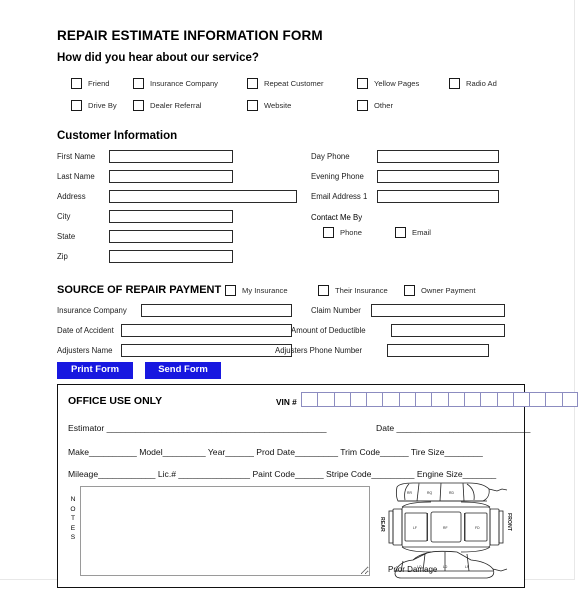 The height and width of the screenshot is (600, 585). What do you see at coordinates (342, 232) in the screenshot?
I see `checkbox-contact-phone: Phone` at bounding box center [342, 232].